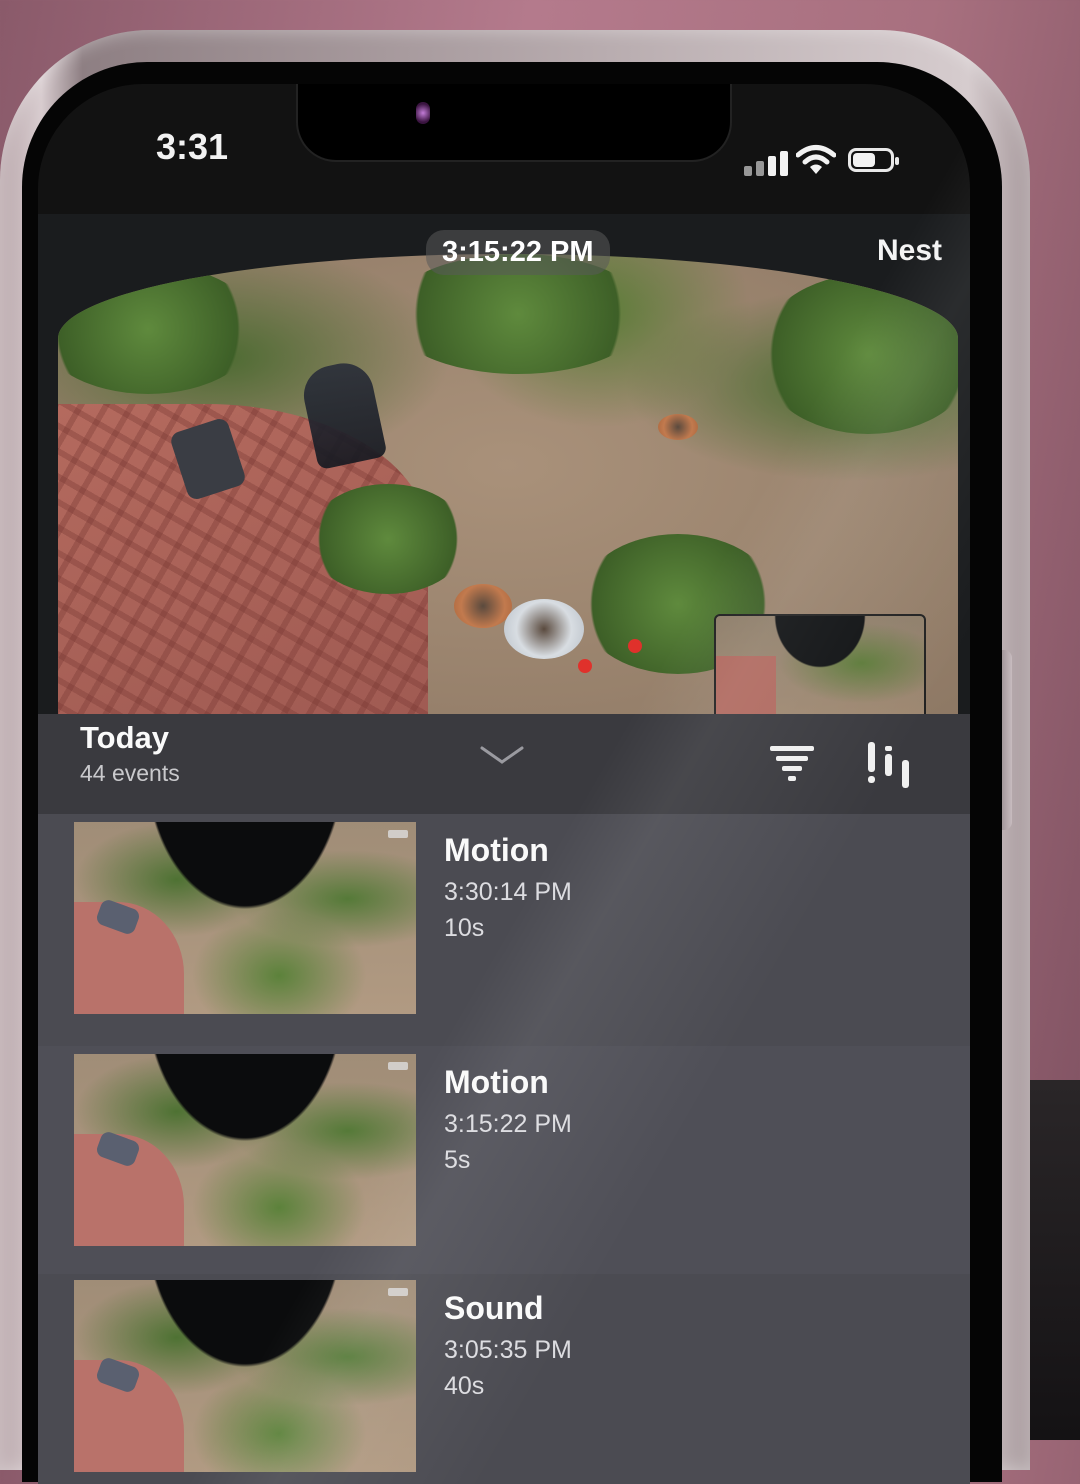  I want to click on timeline-icon, so click(890, 765).